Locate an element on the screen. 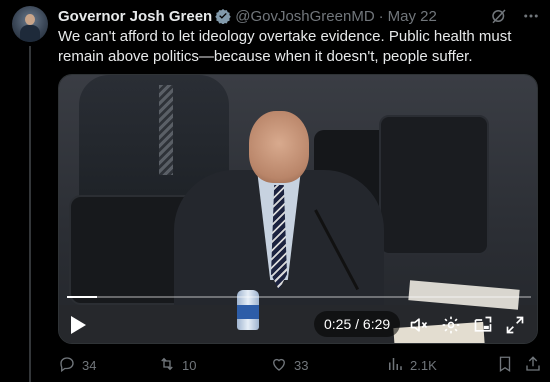 This screenshot has height=382, width=550. more-icon is located at coordinates (531, 16).